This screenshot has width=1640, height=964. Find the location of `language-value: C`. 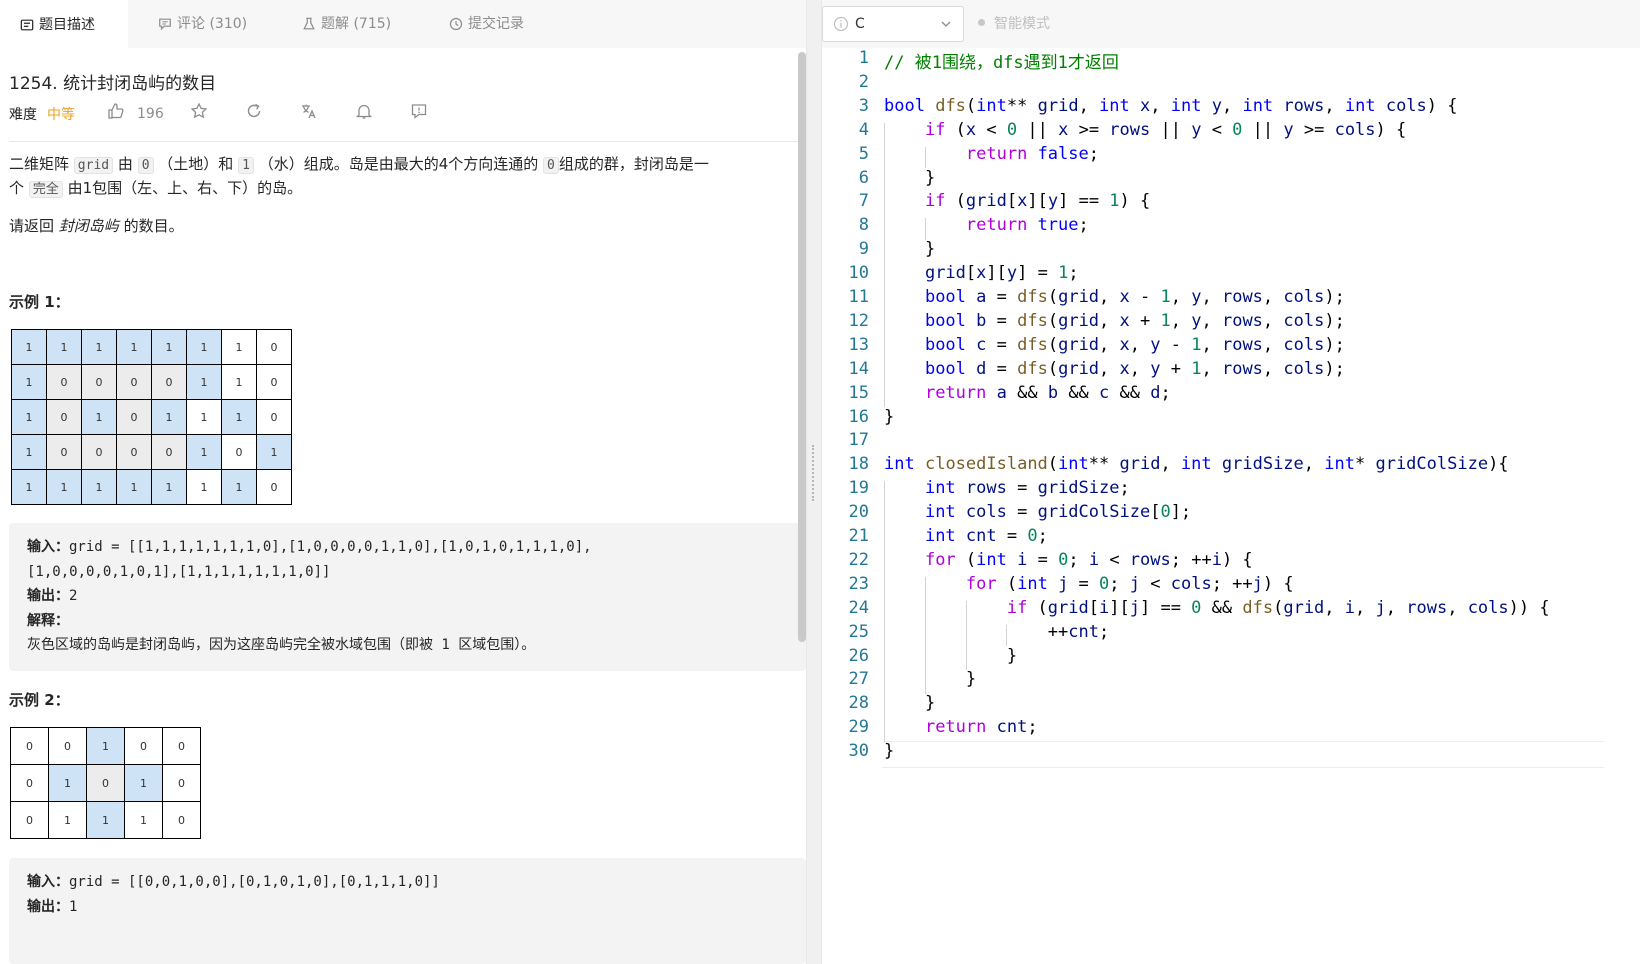

language-value: C is located at coordinates (860, 24).